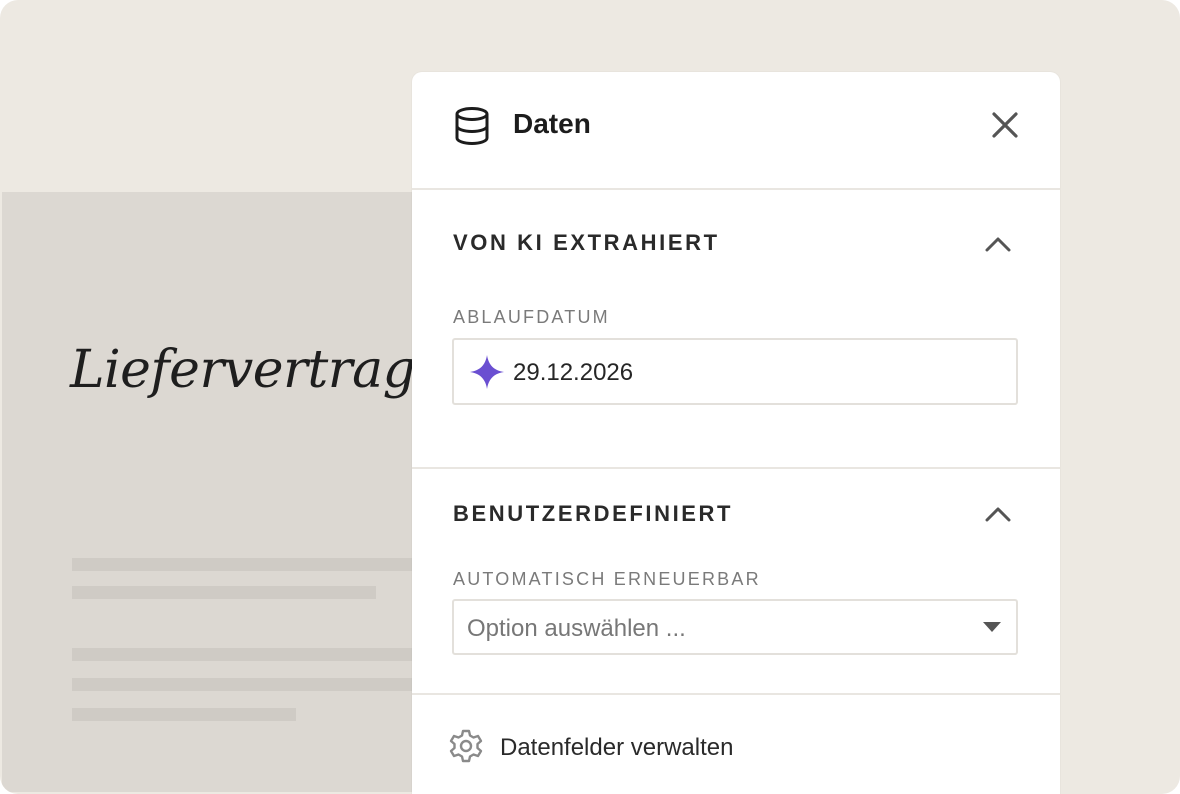  Describe the element at coordinates (472, 126) in the screenshot. I see `database-icon` at that location.